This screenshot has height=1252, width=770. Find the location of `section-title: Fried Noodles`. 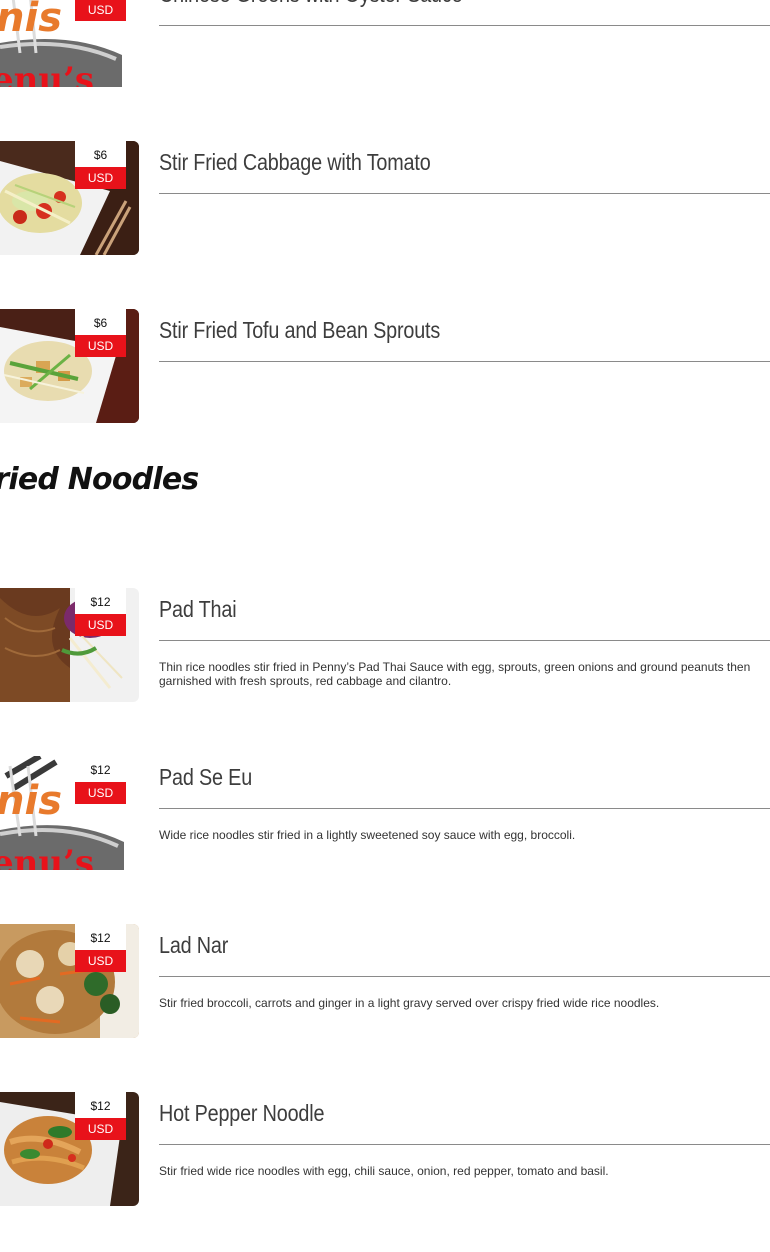

section-title: Fried Noodles is located at coordinates (99, 479).